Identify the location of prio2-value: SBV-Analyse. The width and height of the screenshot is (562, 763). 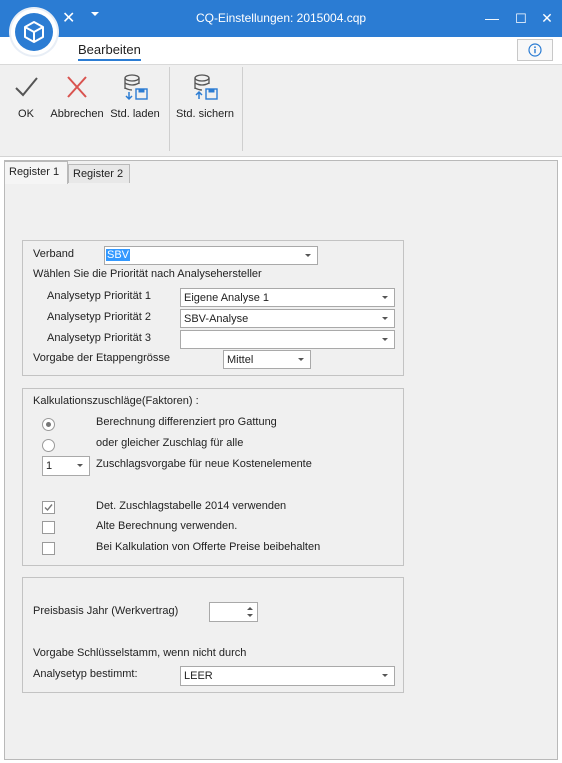
(216, 319).